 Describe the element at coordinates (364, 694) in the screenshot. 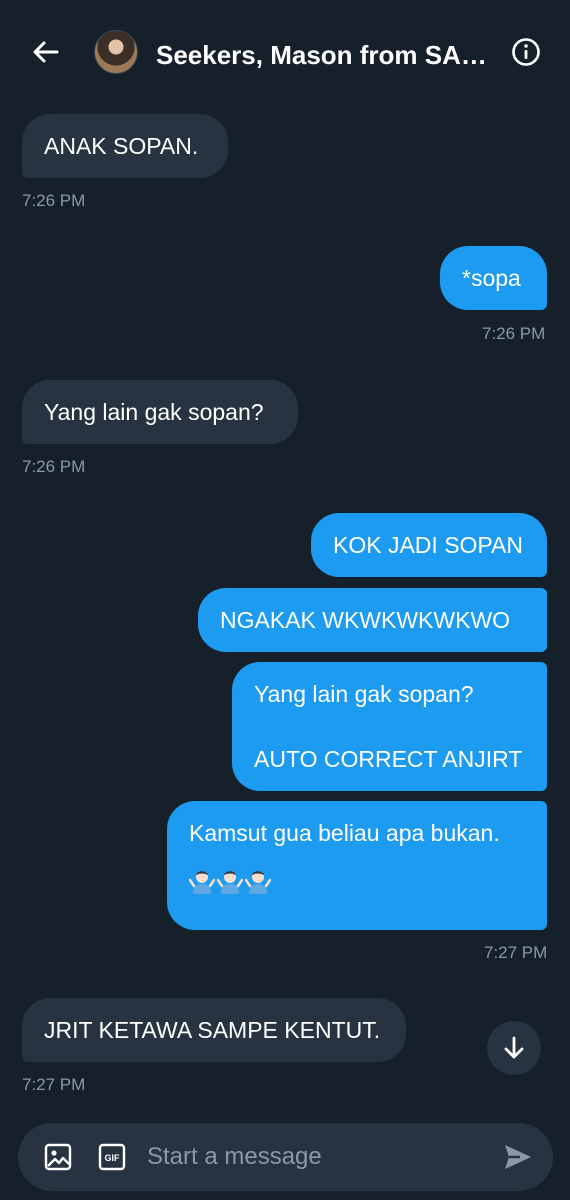

I see `message-text-line: Yang lain gak sopan?` at that location.